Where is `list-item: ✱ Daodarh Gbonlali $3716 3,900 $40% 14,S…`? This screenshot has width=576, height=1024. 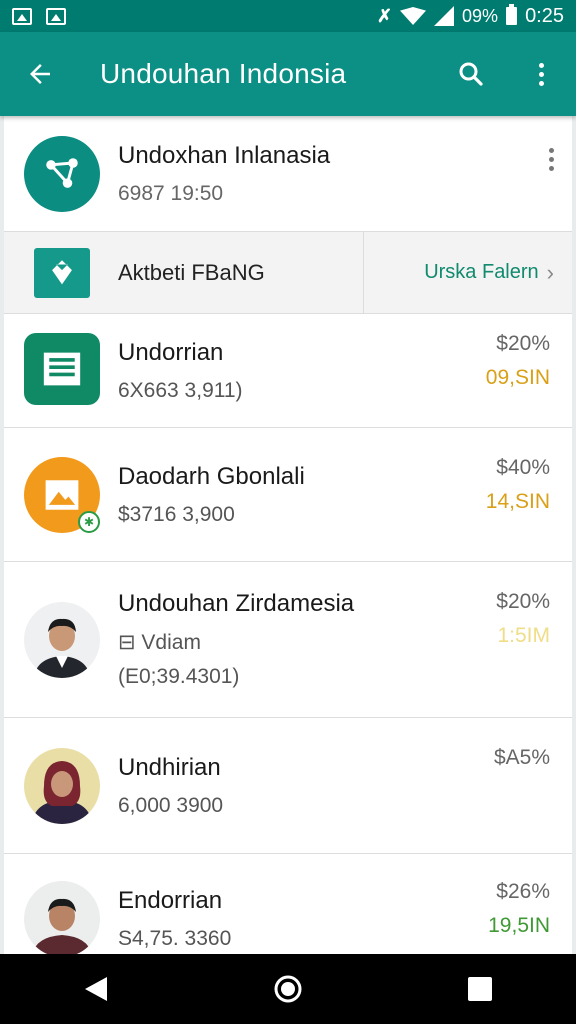 list-item: ✱ Daodarh Gbonlali $3716 3,900 $40% 14,S… is located at coordinates (288, 495).